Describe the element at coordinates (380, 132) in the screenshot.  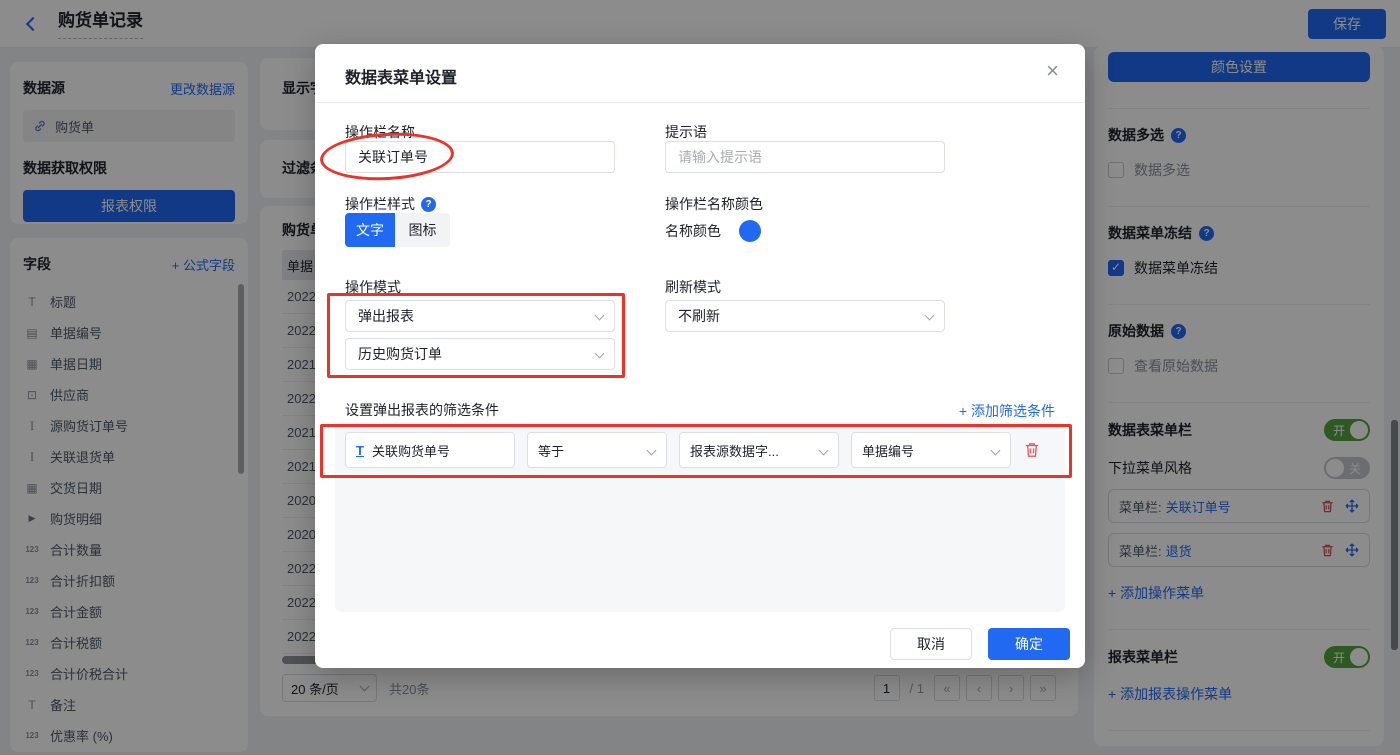
I see `action-name-label: 操作栏名称` at that location.